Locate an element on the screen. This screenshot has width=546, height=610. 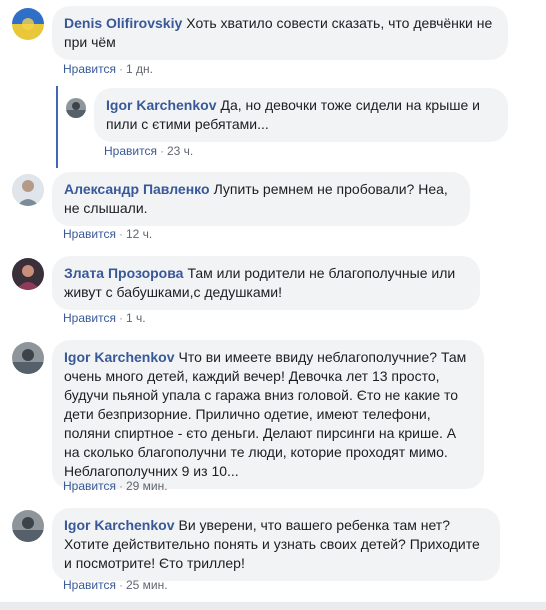
comment-actions: Нравится · 1 дн. is located at coordinates (108, 69).